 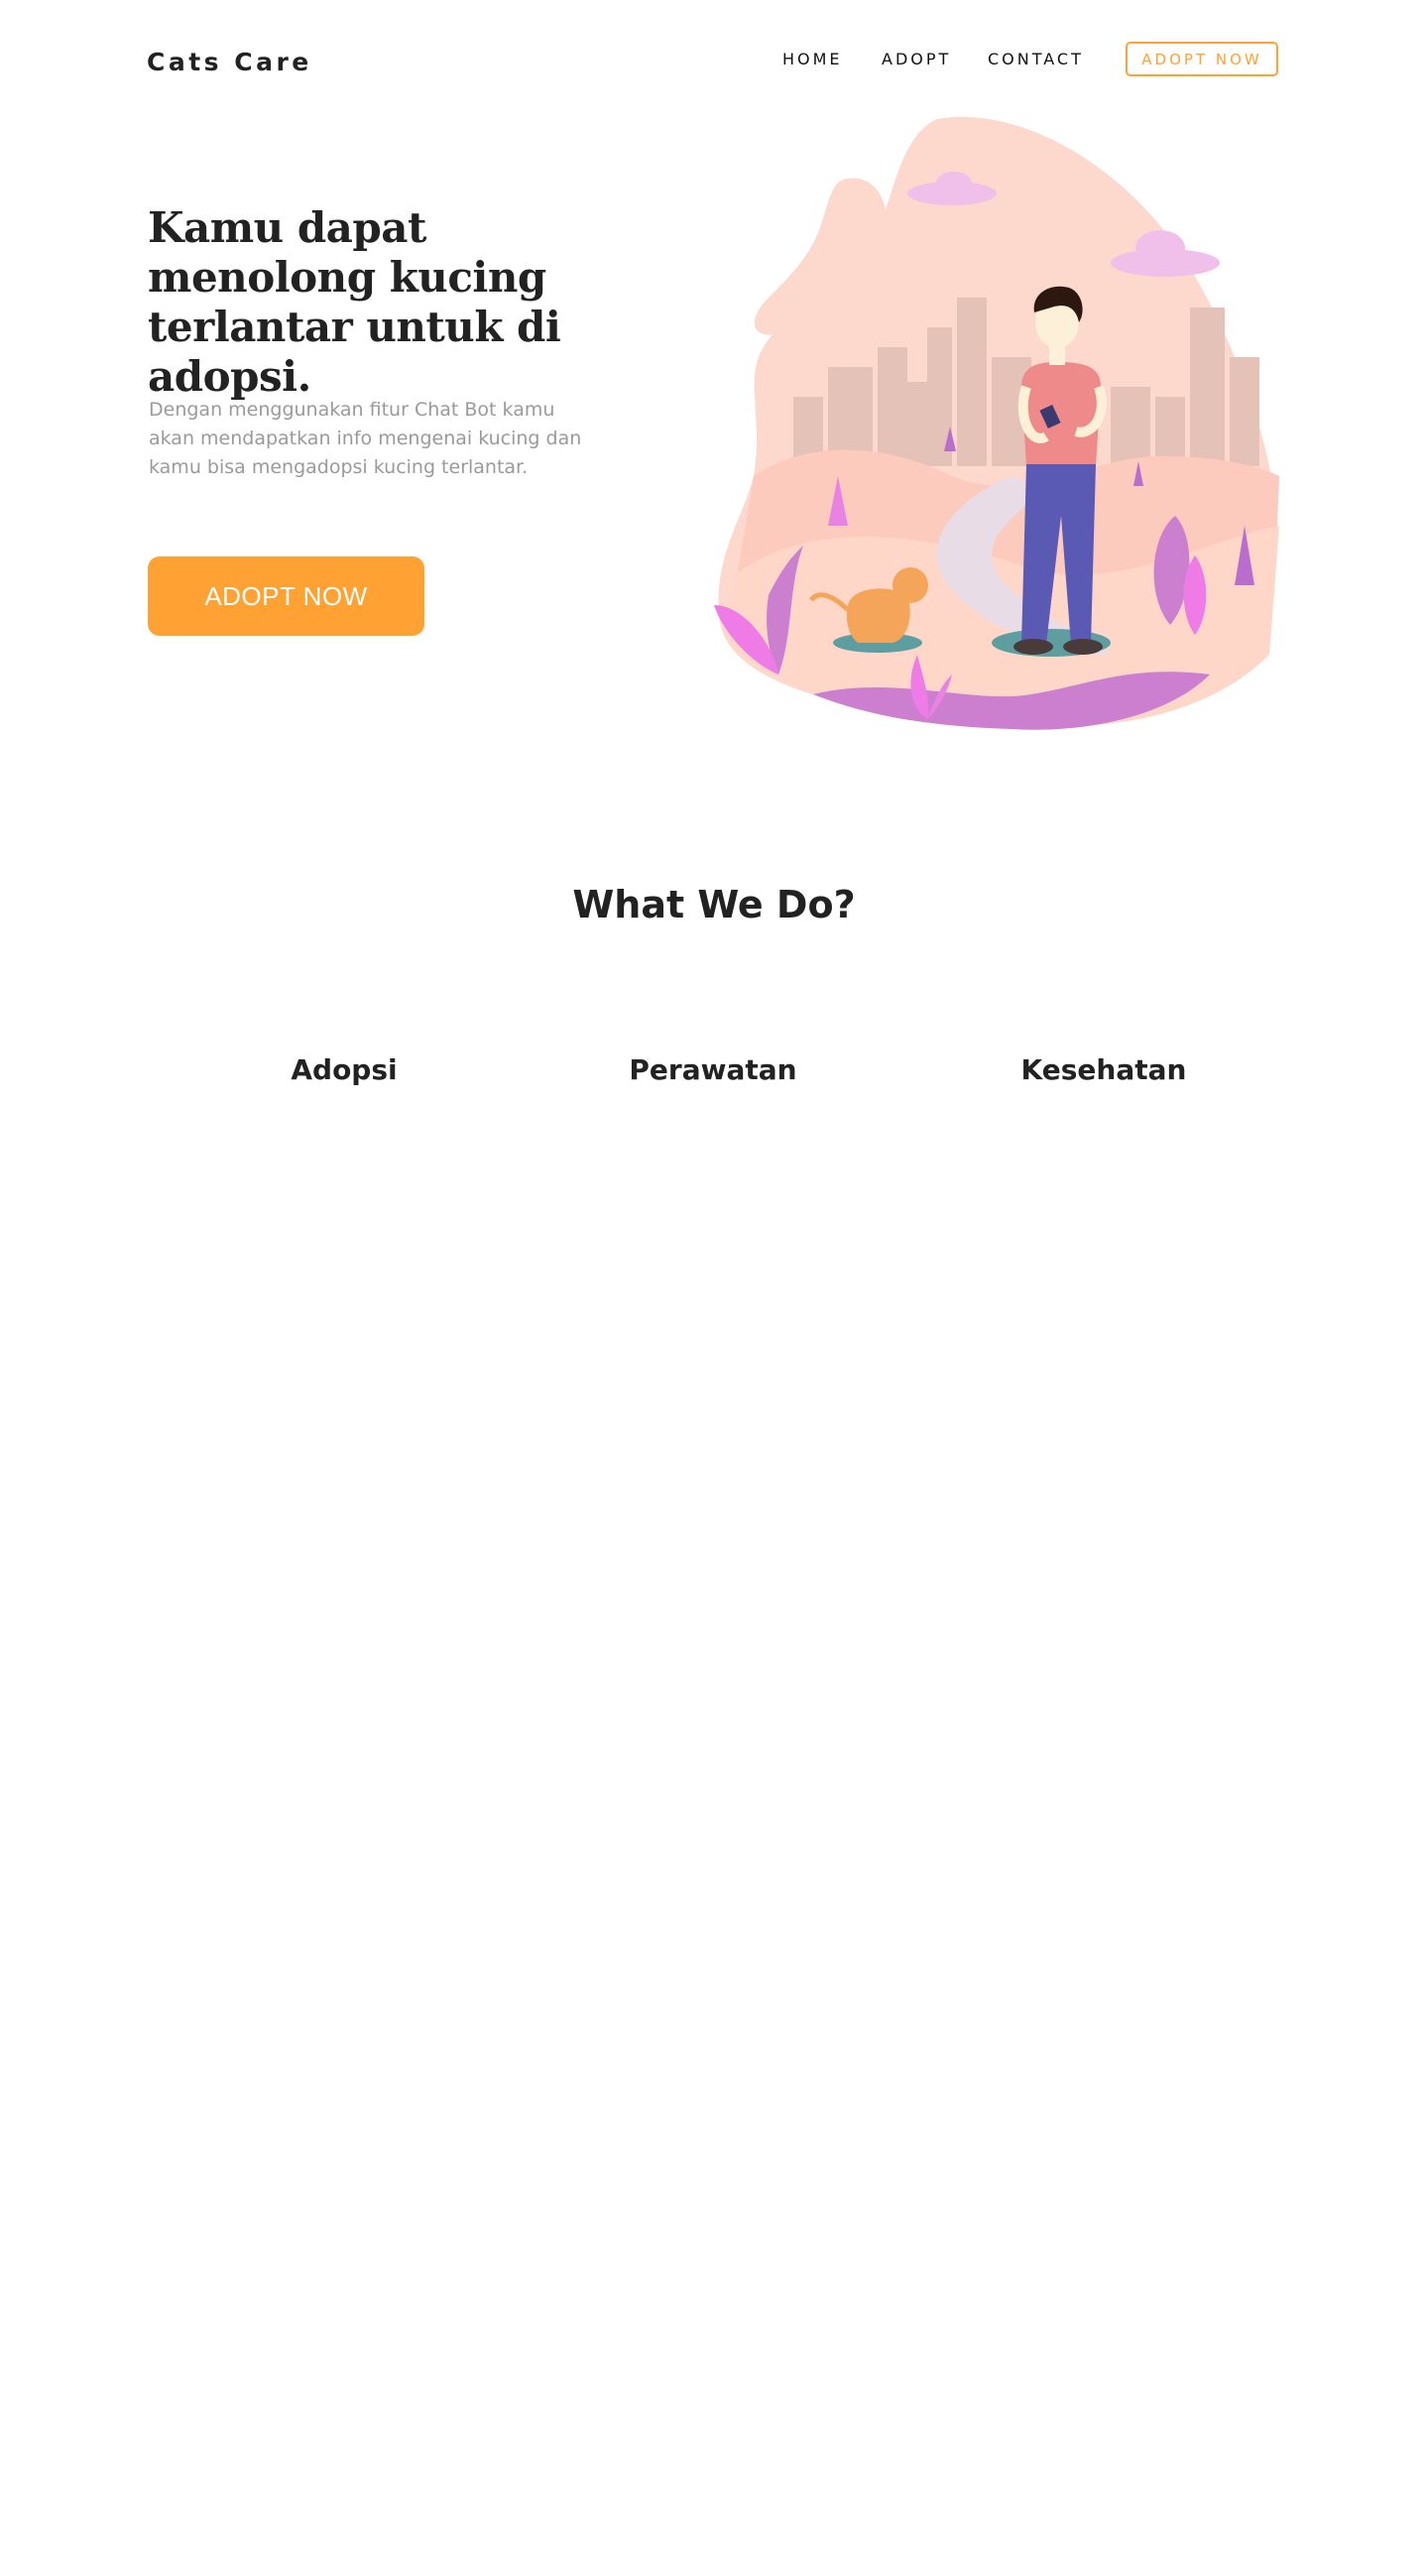 I want to click on brand-logo: Cats Care, so click(x=229, y=62).